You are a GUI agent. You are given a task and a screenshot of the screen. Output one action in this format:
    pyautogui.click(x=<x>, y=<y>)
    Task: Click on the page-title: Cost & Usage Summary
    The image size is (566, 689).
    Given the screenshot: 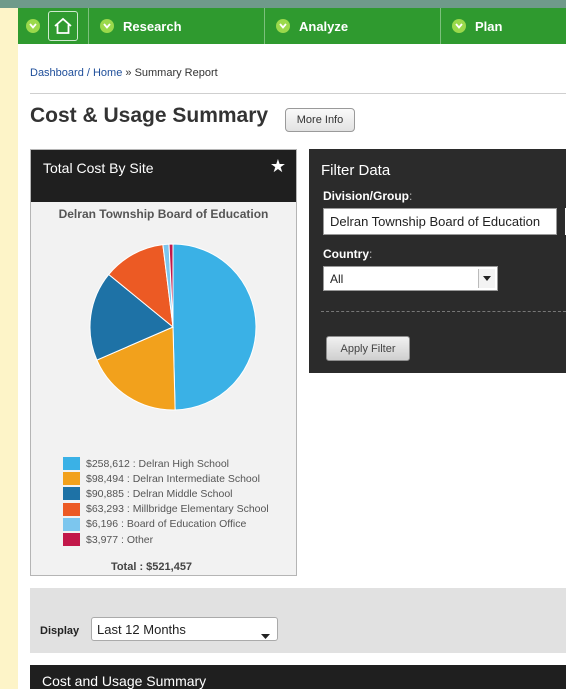 What is the action you would take?
    pyautogui.click(x=149, y=115)
    